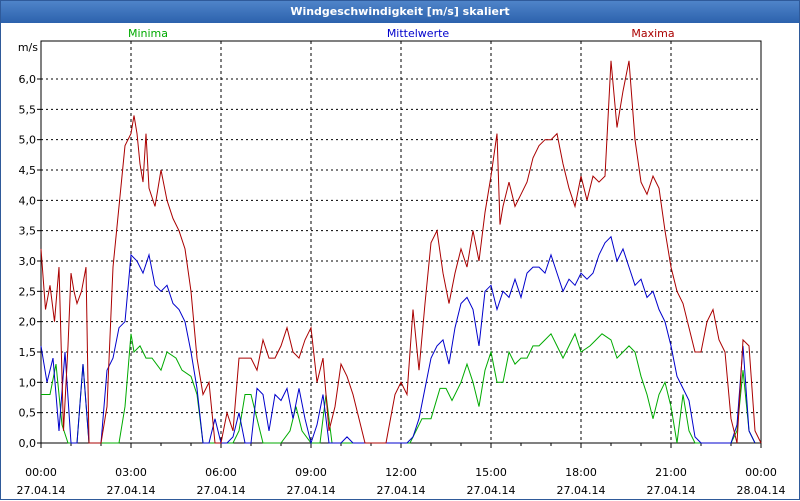 The height and width of the screenshot is (501, 800). Describe the element at coordinates (28, 261) in the screenshot. I see `y-tick-label: 3,0` at that location.